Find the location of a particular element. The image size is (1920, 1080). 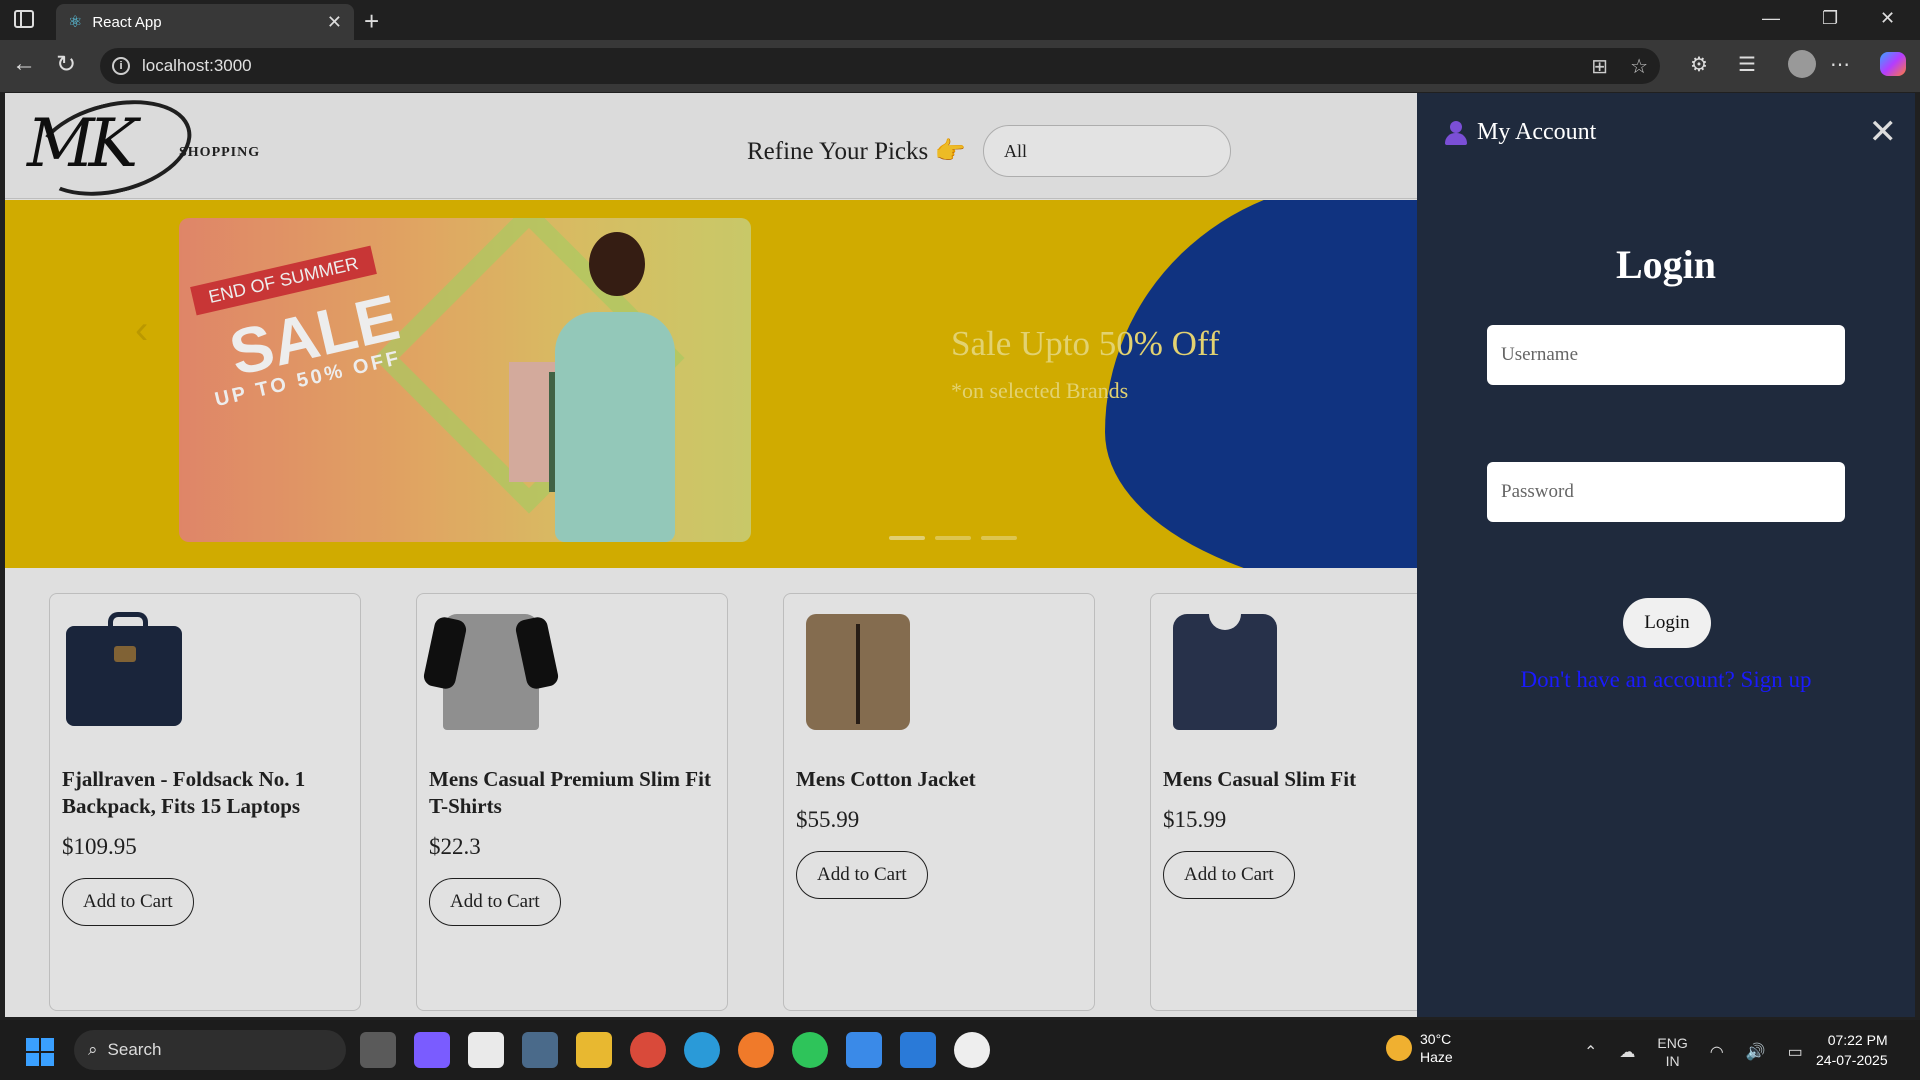

sidebar-toggle-icon is located at coordinates (24, 19).